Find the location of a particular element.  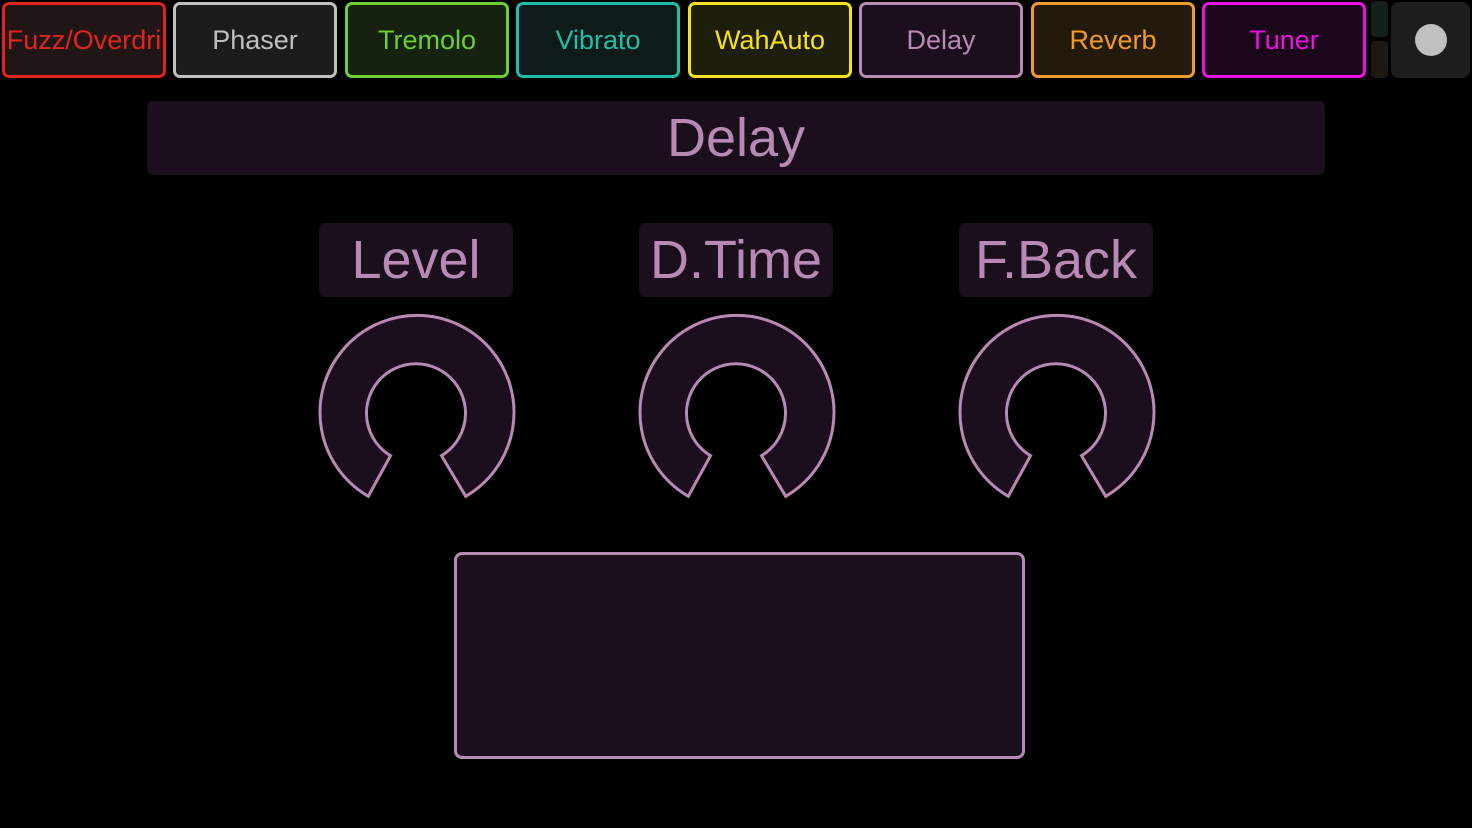

tab-delay: Delay is located at coordinates (941, 40).